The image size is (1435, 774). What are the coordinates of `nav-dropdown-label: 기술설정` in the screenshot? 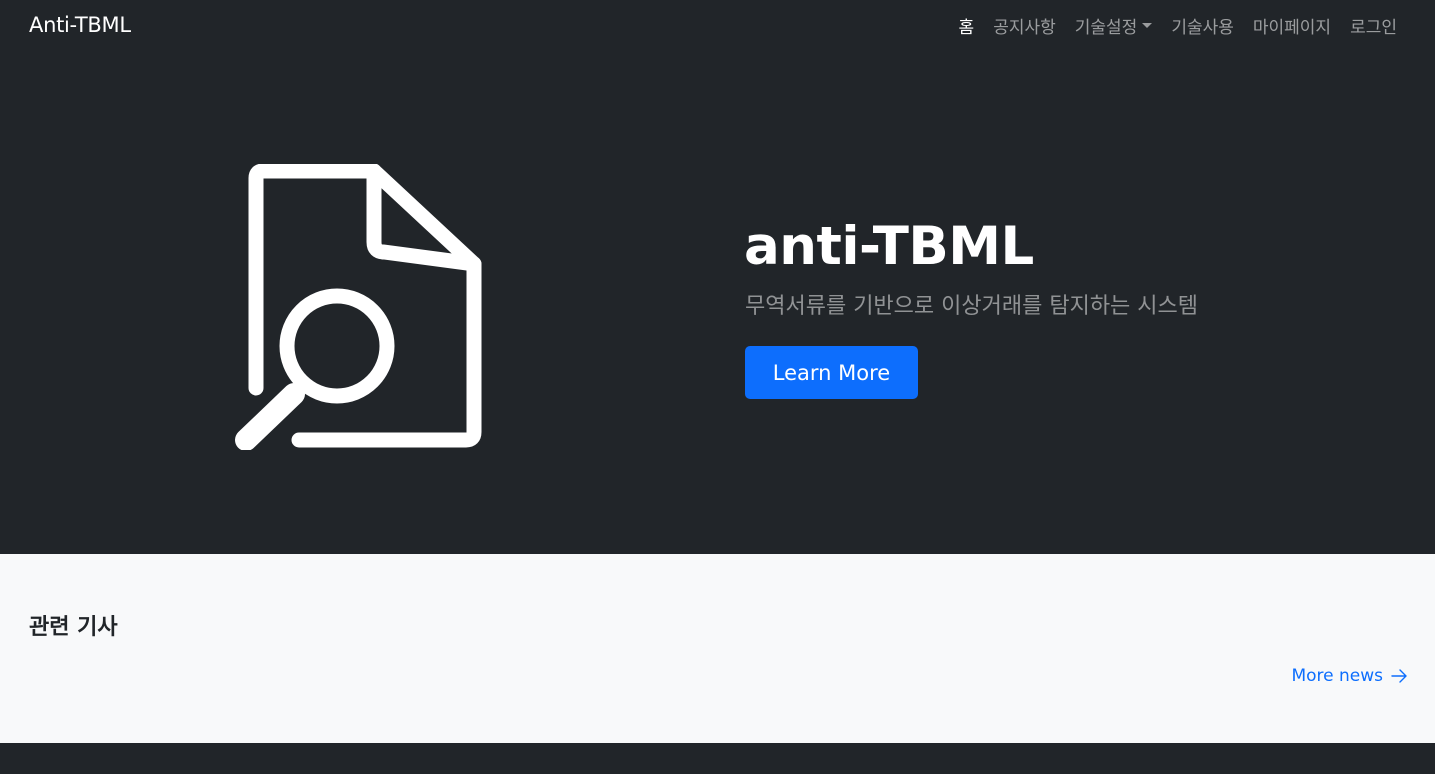 It's located at (1106, 28).